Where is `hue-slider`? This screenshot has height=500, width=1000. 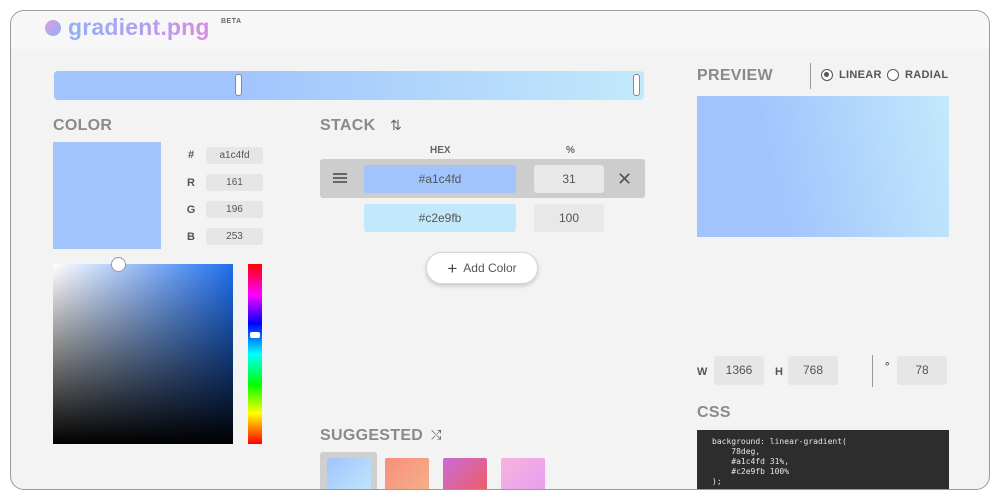 hue-slider is located at coordinates (255, 354).